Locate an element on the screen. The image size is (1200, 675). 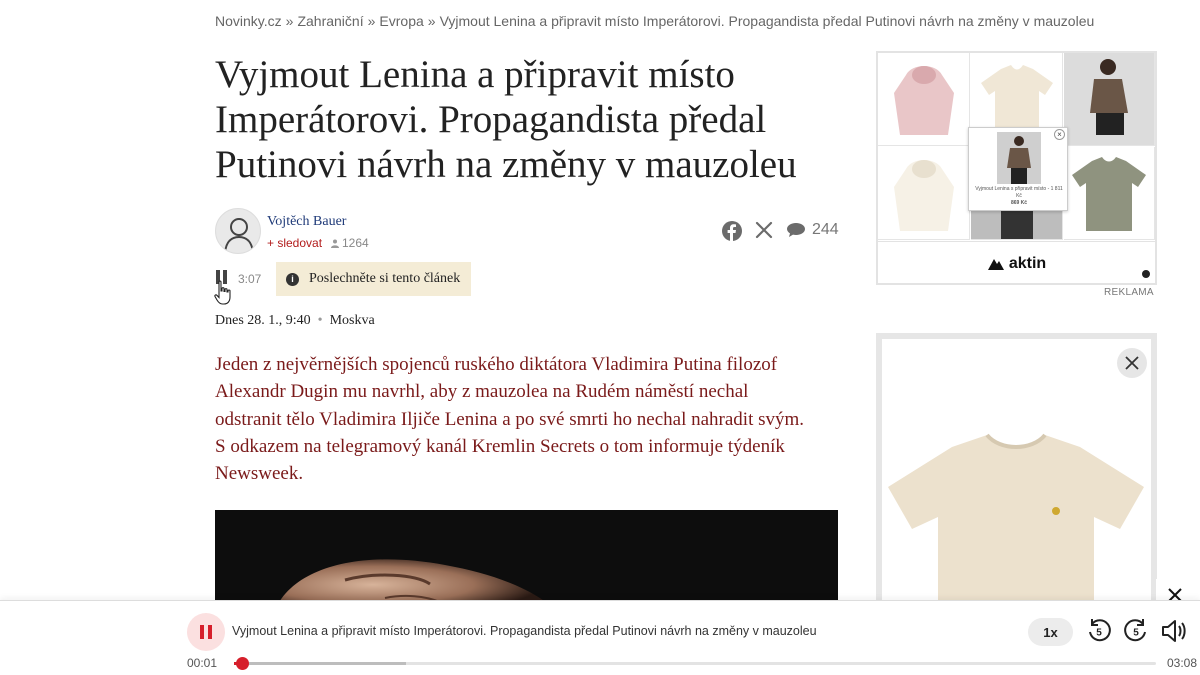
ad-close-button is located at coordinates (1132, 363).